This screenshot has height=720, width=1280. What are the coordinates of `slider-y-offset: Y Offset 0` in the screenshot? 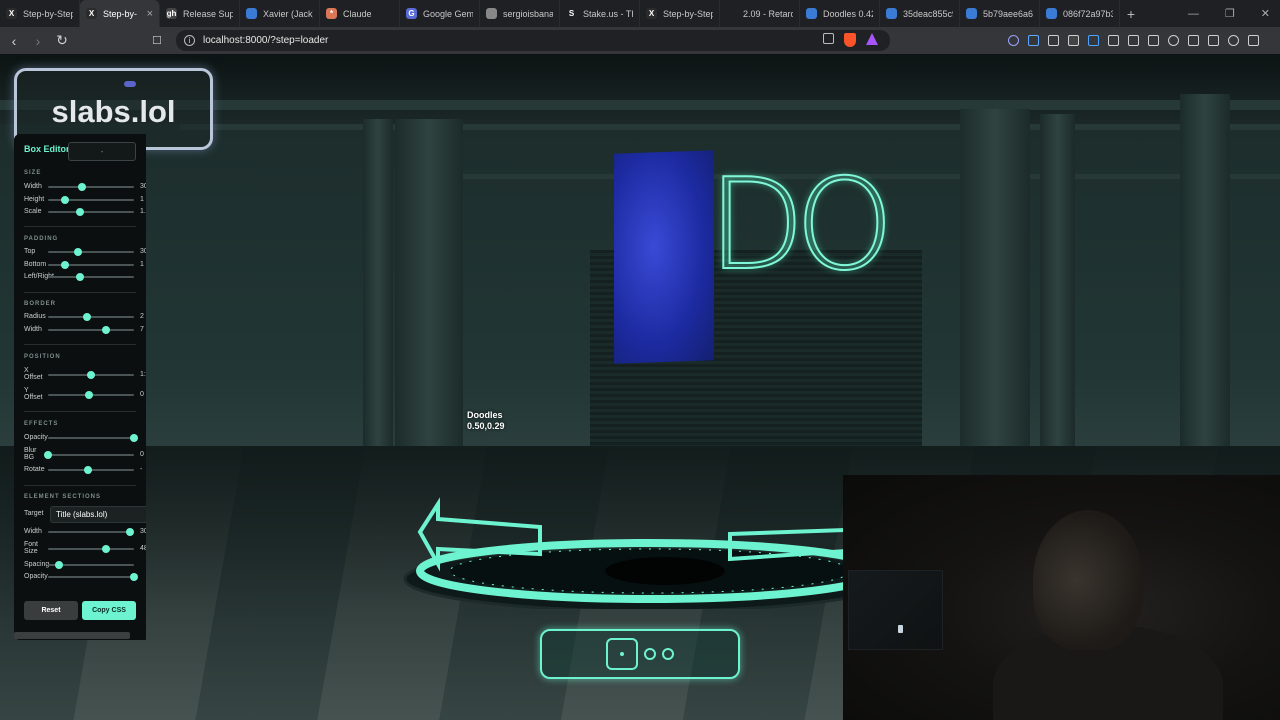 It's located at (85, 394).